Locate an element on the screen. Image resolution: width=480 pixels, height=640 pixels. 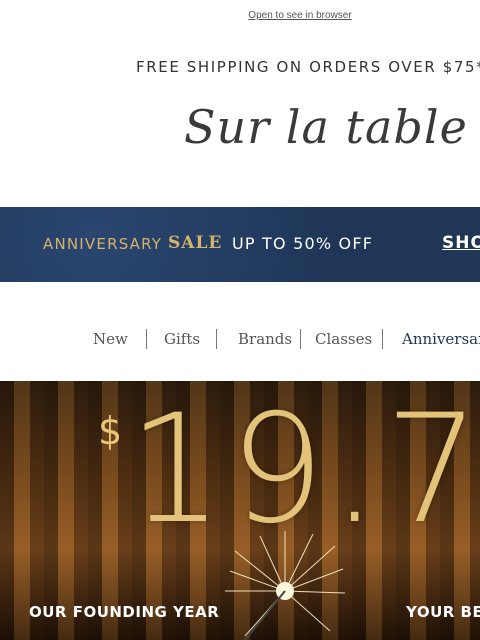
nav-item-anniversary: Anniversar is located at coordinates (441, 339).